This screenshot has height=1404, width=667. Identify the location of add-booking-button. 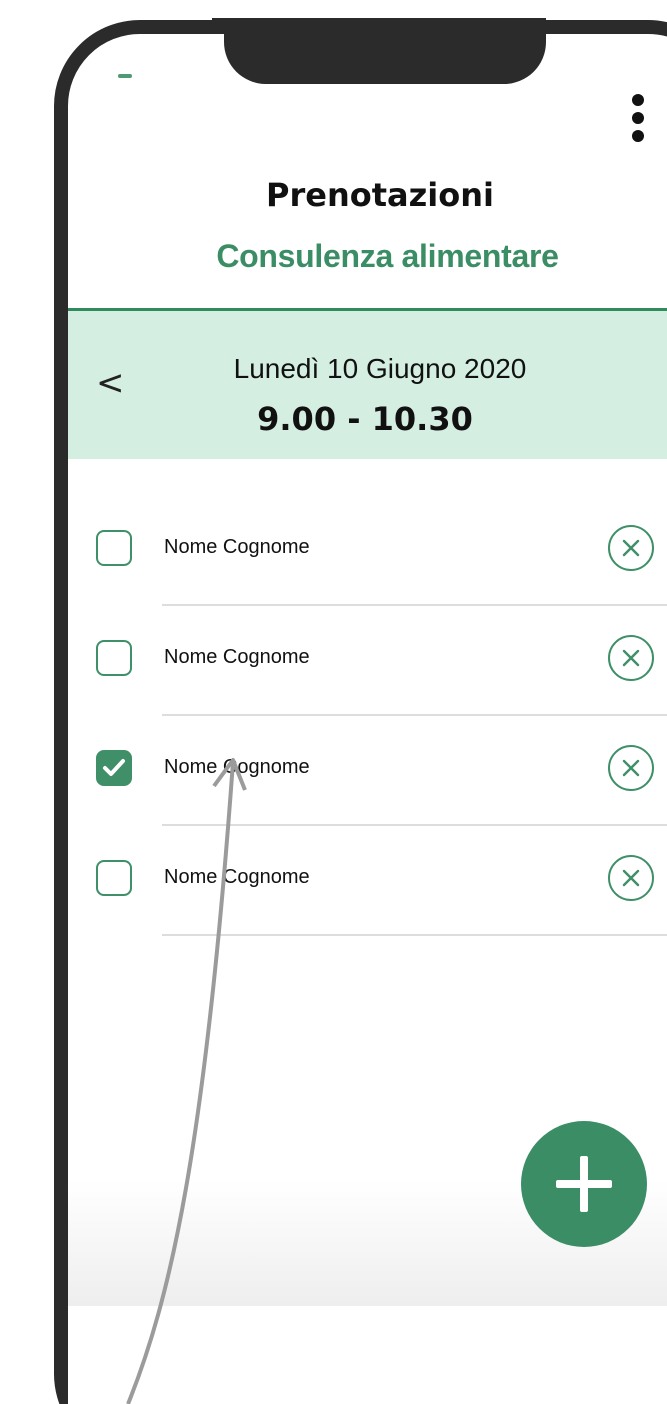
(584, 1184).